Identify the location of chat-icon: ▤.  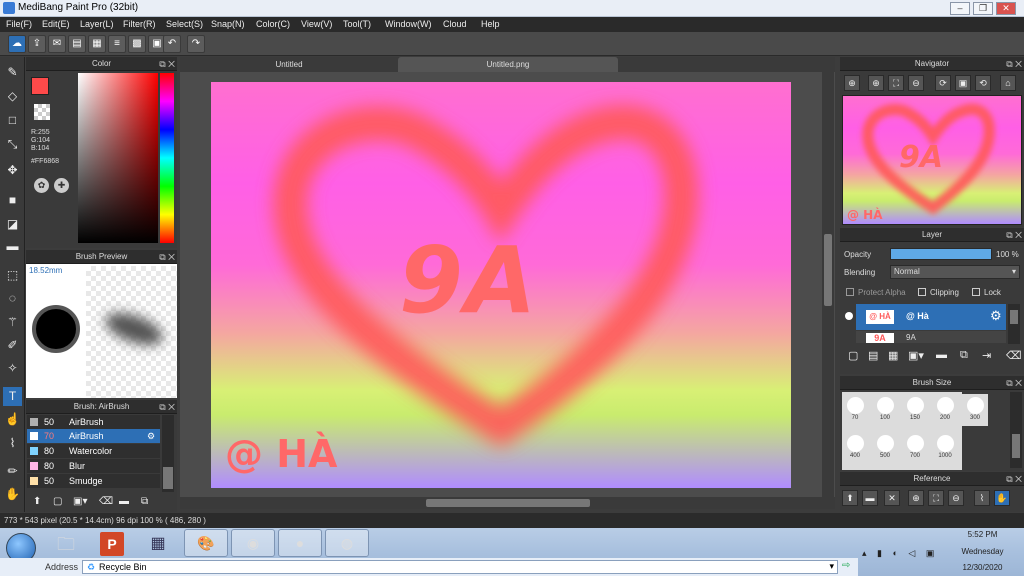
(77, 44).